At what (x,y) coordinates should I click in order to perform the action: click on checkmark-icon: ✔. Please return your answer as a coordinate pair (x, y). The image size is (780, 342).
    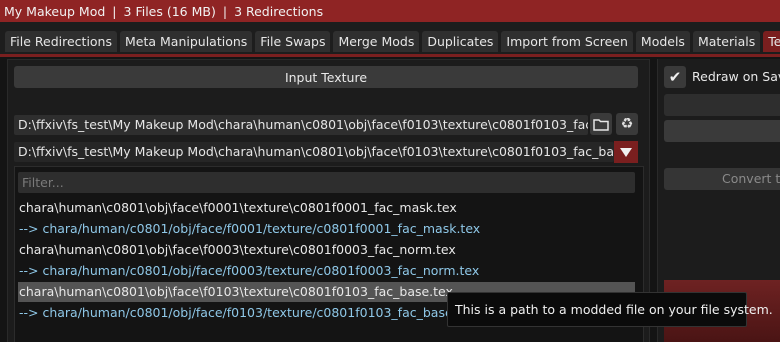
    Looking at the image, I should click on (675, 77).